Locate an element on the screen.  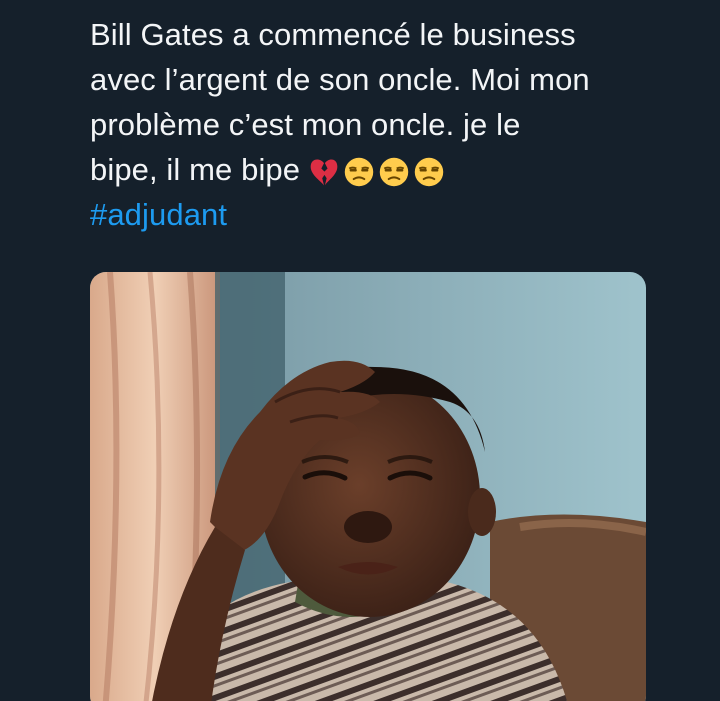
broken-heart-icon is located at coordinates (324, 172).